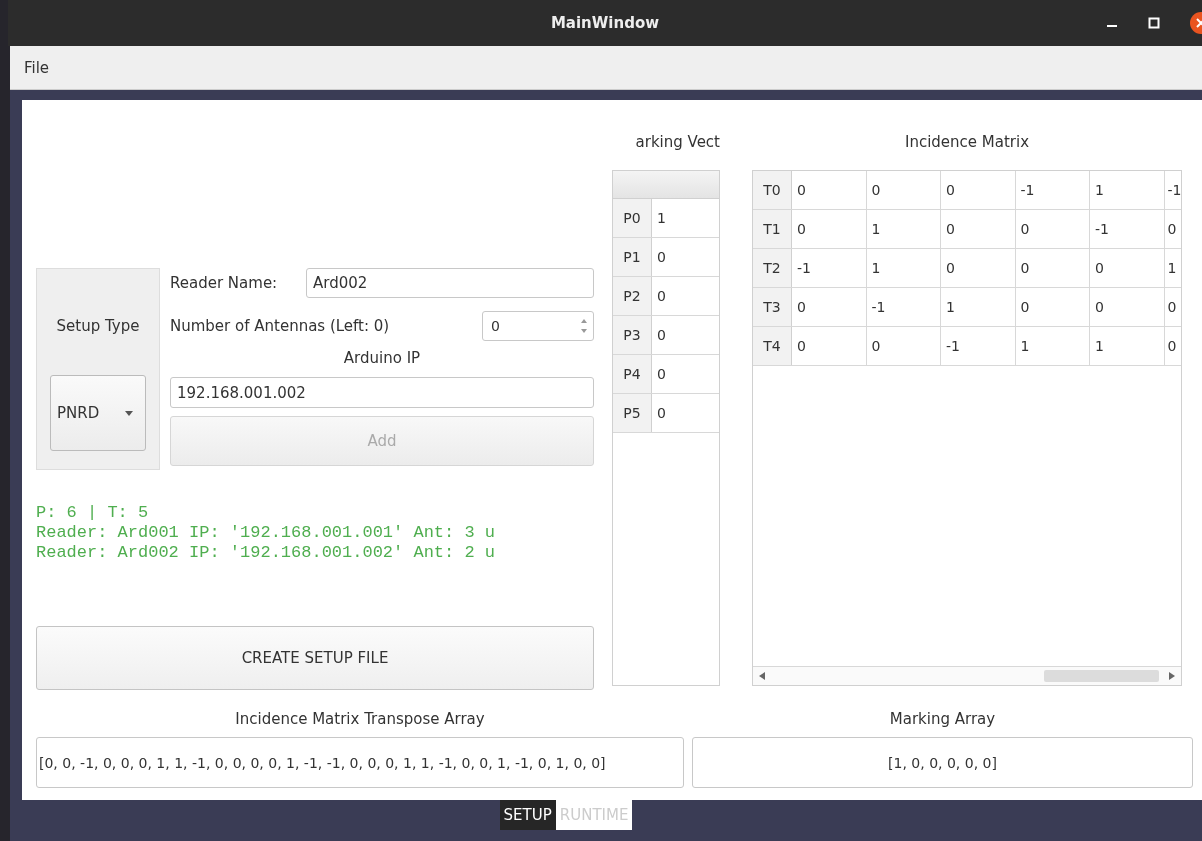 The width and height of the screenshot is (1202, 841). I want to click on scroll-right-icon, so click(1172, 676).